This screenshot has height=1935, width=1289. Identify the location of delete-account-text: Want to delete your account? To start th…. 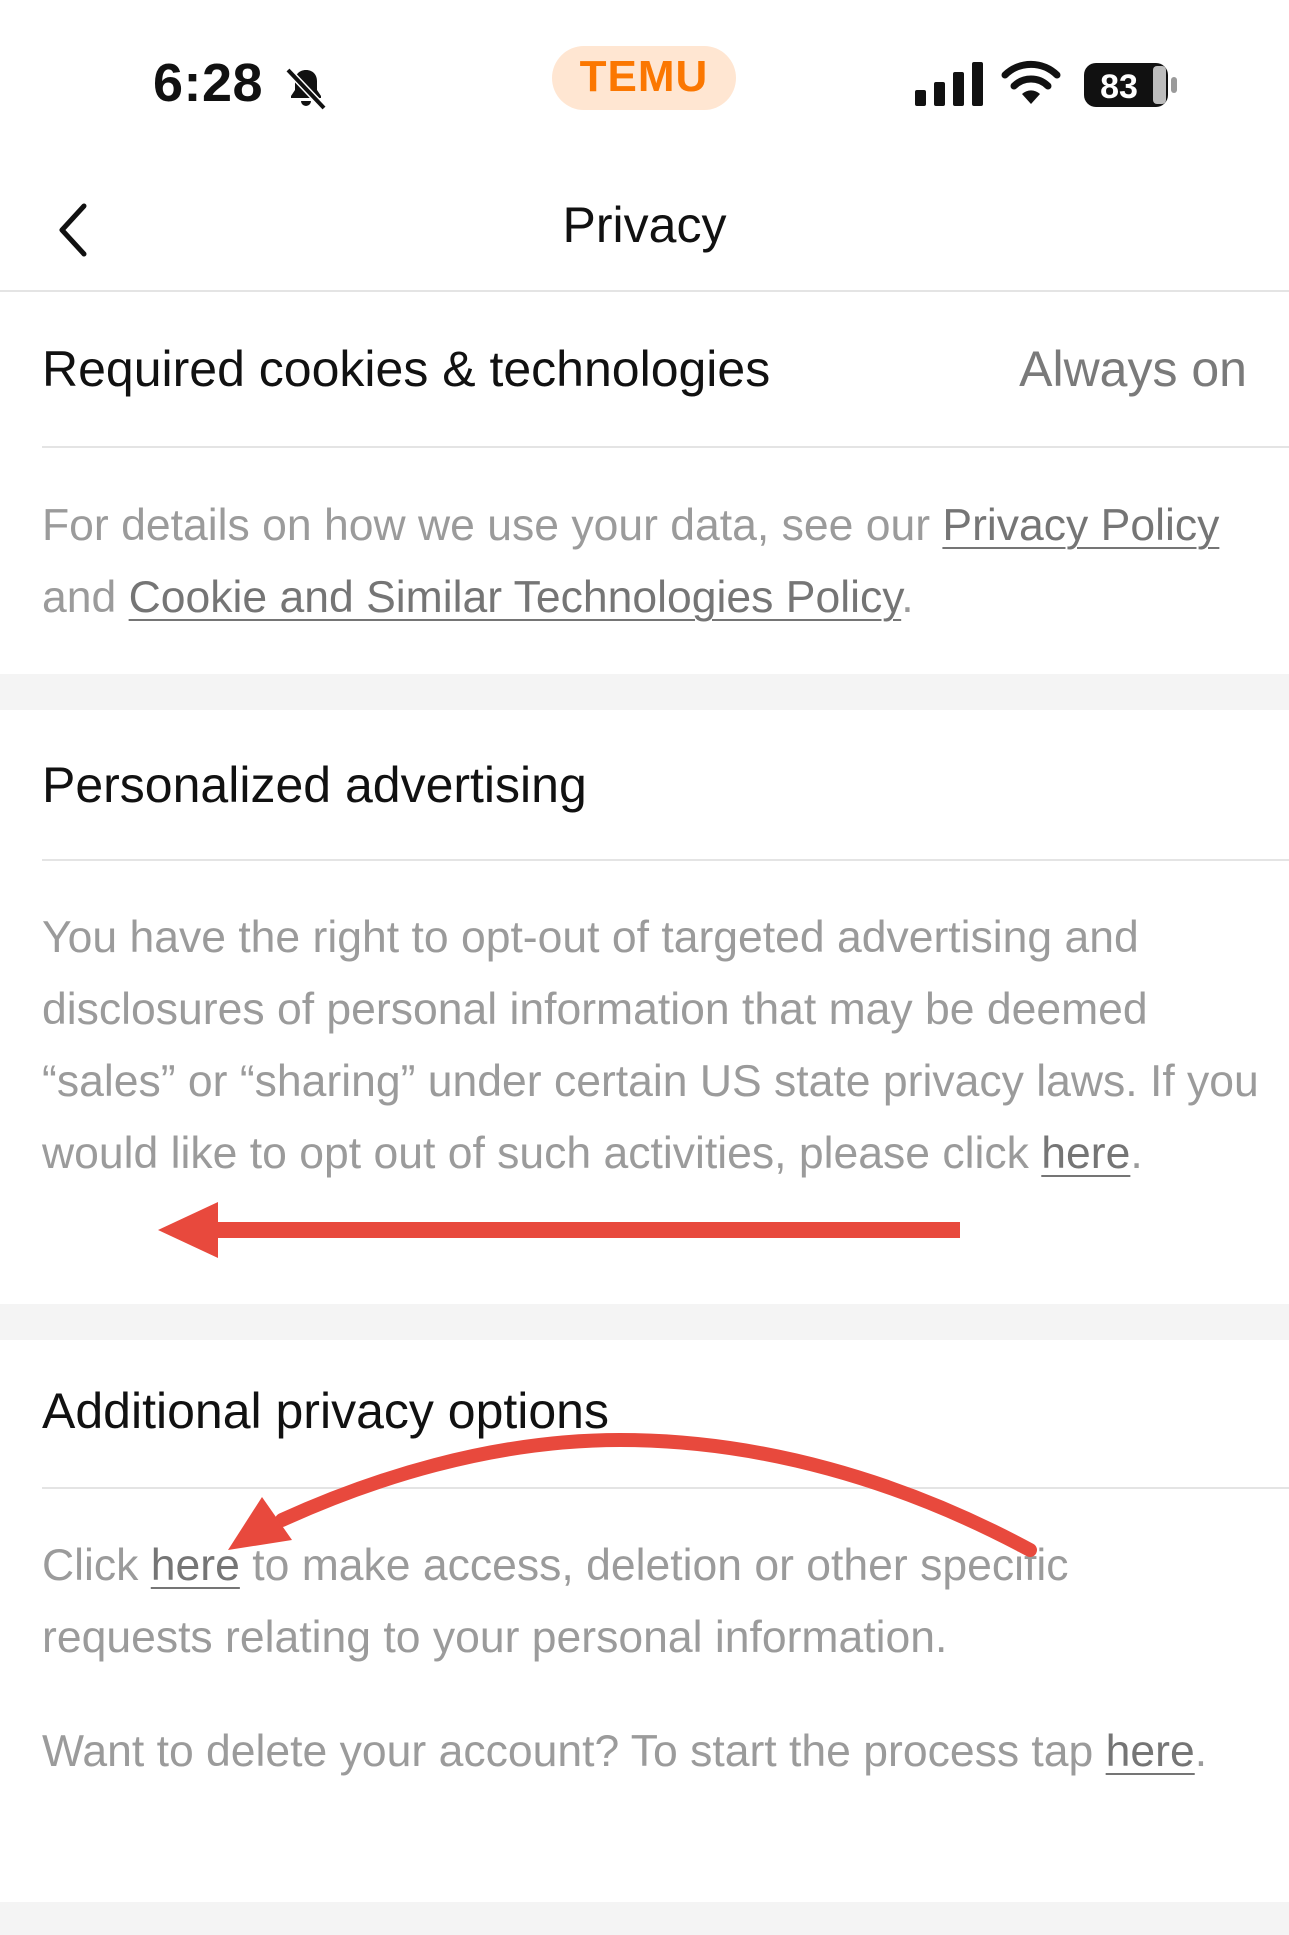
(632, 1752).